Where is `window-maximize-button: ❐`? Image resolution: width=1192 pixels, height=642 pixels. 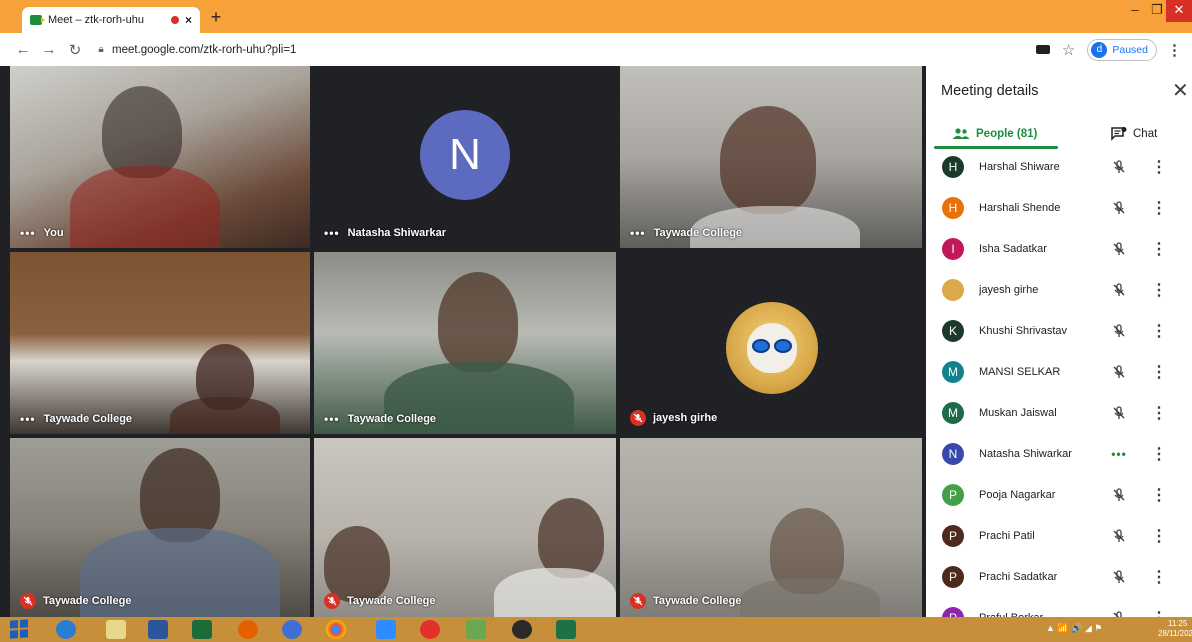
window-maximize-button: ❐ is located at coordinates (1157, 11).